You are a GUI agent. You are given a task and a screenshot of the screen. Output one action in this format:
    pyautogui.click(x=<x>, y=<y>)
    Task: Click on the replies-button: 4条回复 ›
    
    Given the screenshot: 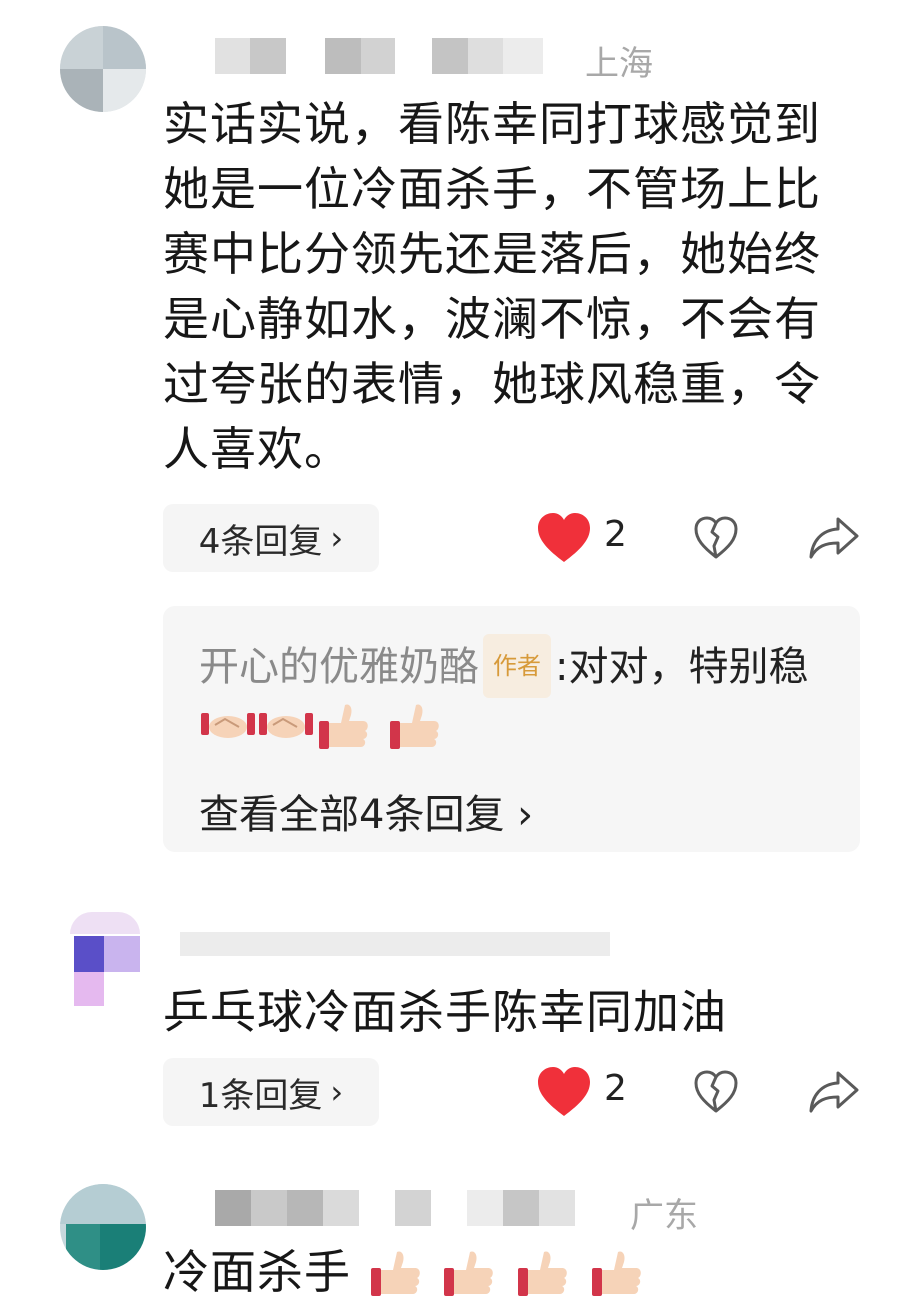 What is the action you would take?
    pyautogui.click(x=271, y=538)
    